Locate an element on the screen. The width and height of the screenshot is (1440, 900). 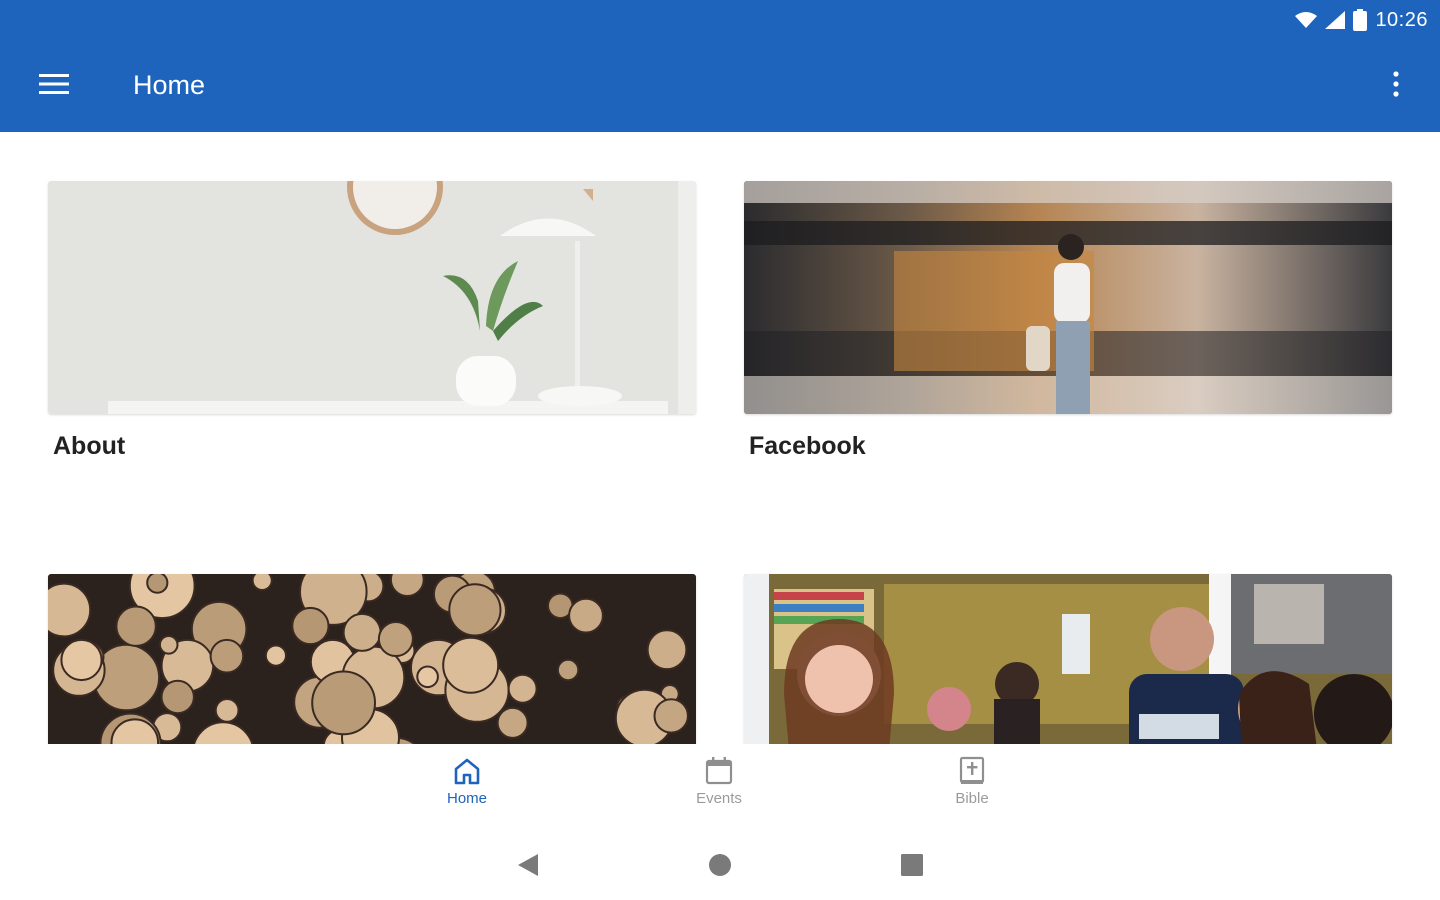
bible-icon is located at coordinates (972, 770).